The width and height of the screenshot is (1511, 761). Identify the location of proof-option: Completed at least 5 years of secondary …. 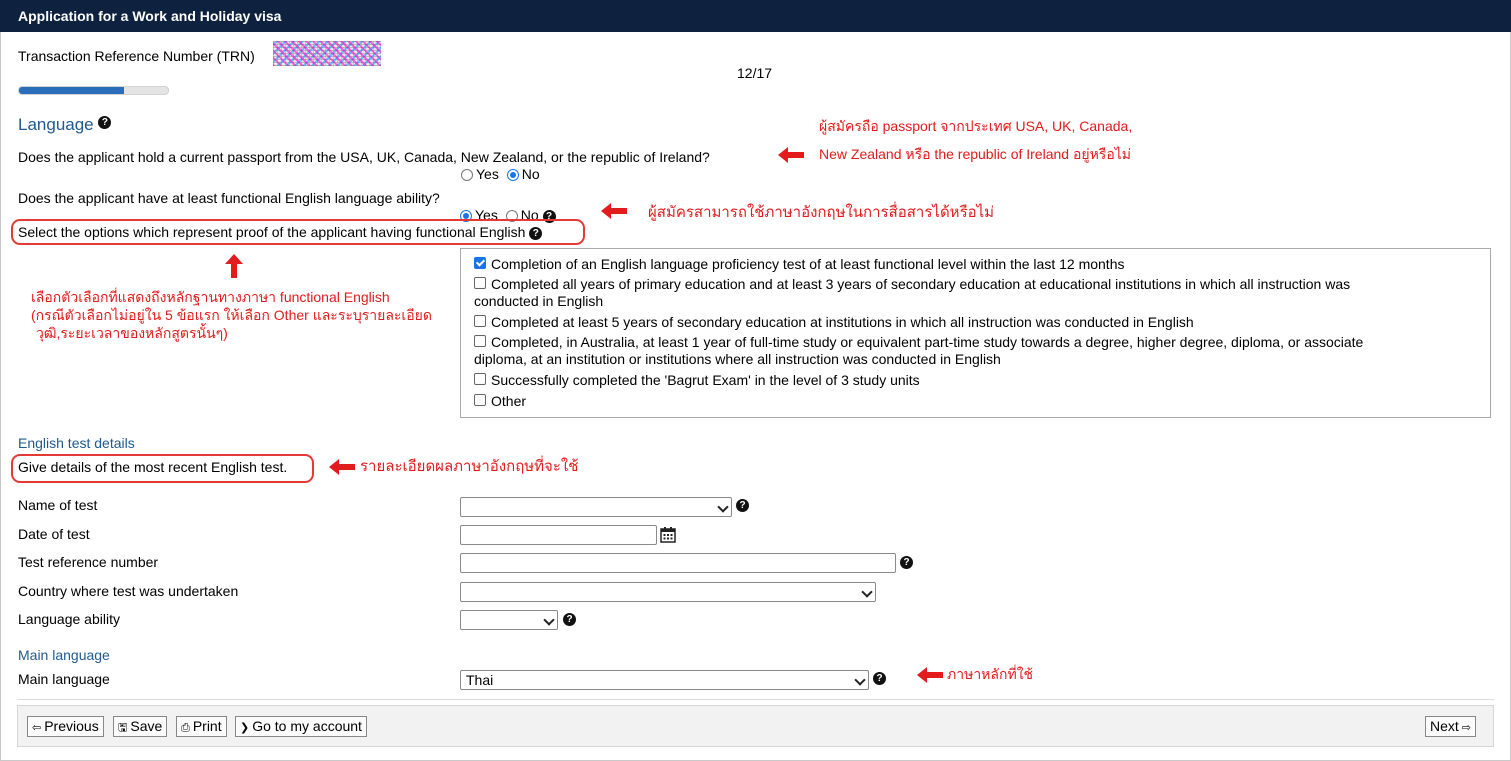
(834, 322).